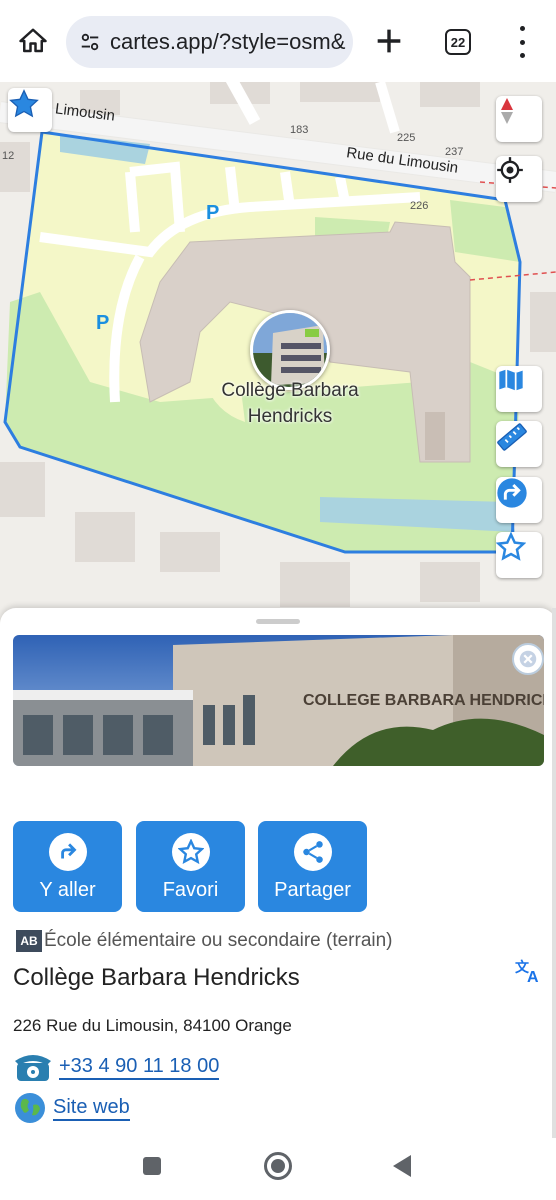 The image size is (556, 1200). What do you see at coordinates (29, 941) in the screenshot?
I see `category-badge-icon: AB` at bounding box center [29, 941].